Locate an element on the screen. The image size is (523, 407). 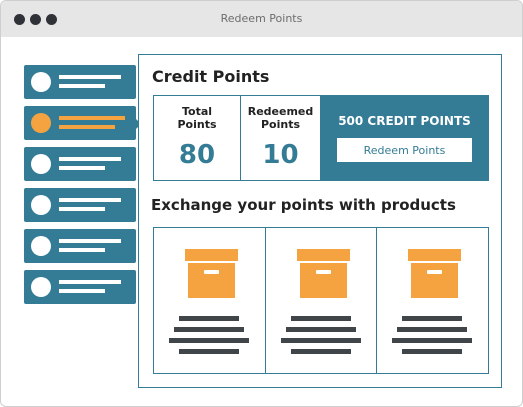
credit-points-text: 500 CREDIT POINTS is located at coordinates (404, 121).